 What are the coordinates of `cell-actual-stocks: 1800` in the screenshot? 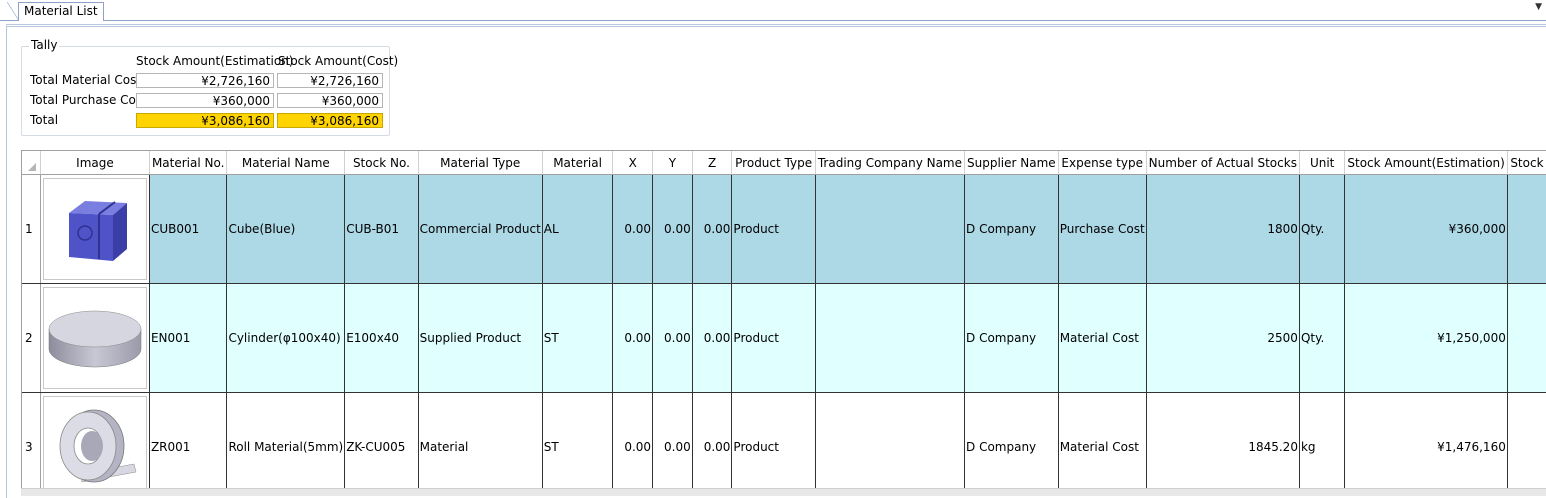 It's located at (1223, 229).